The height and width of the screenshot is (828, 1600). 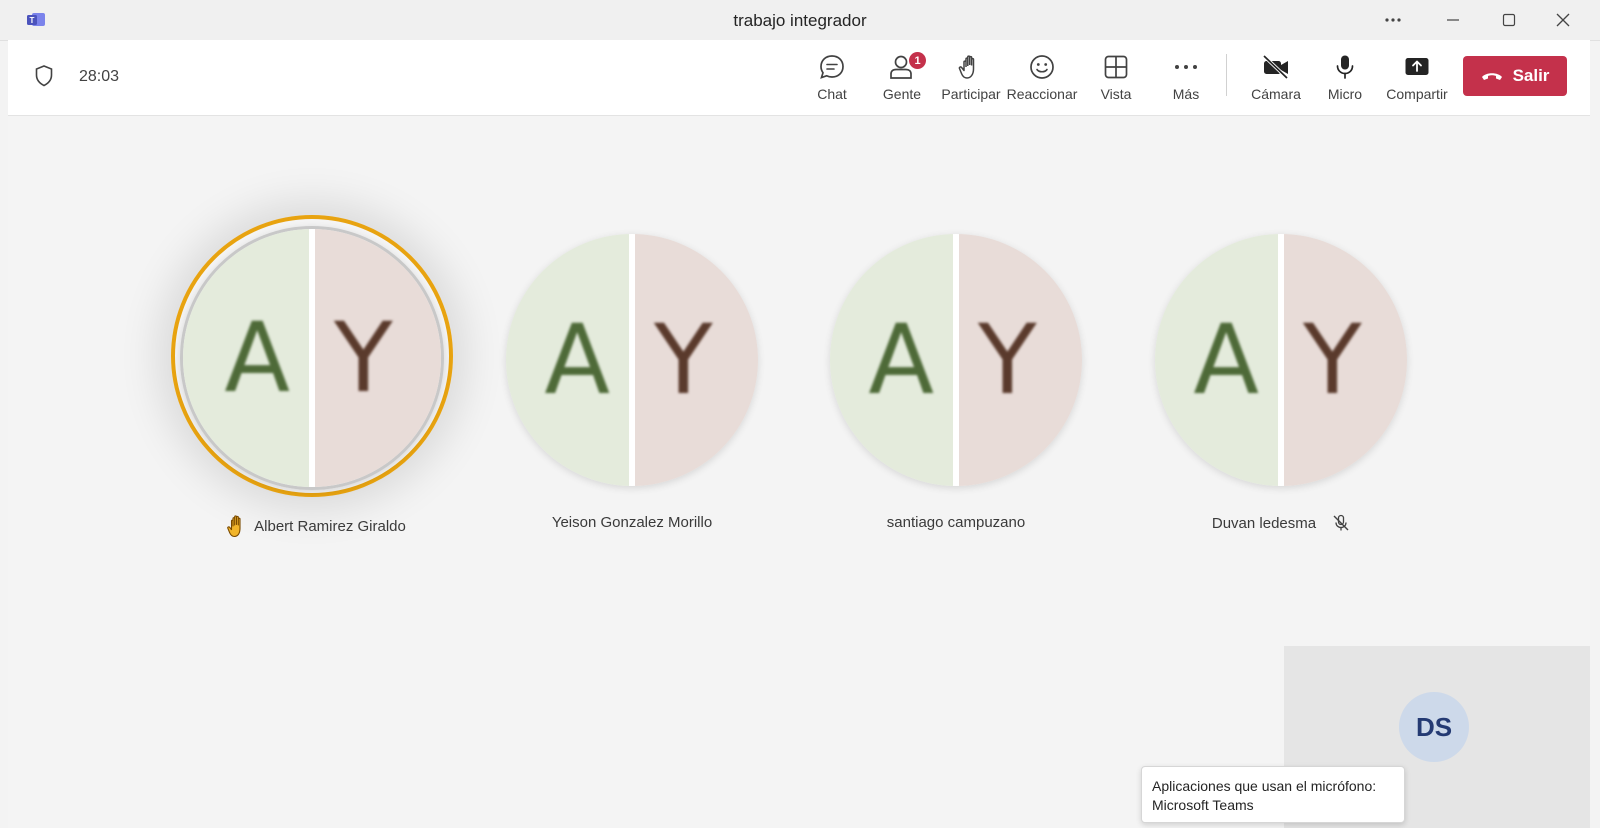 I want to click on maximize-button, so click(x=1509, y=20).